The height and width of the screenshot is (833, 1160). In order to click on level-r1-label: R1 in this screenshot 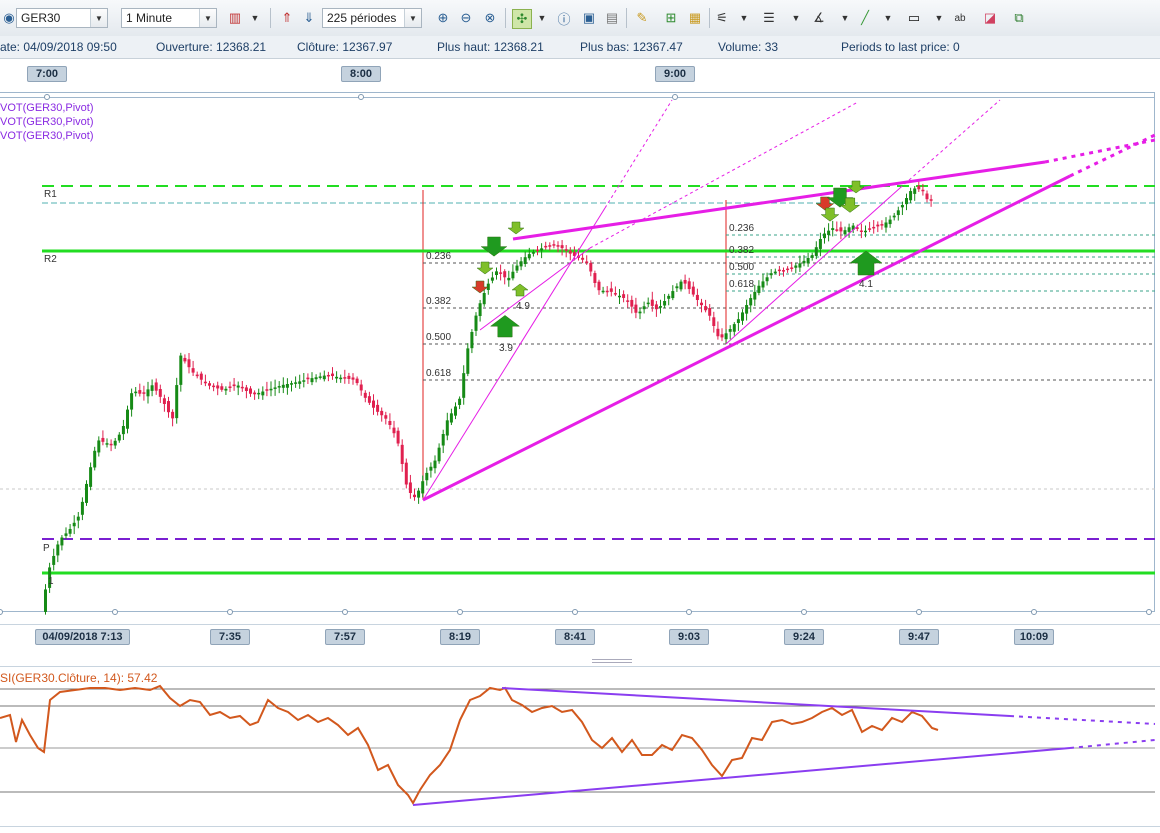, I will do `click(50, 194)`.